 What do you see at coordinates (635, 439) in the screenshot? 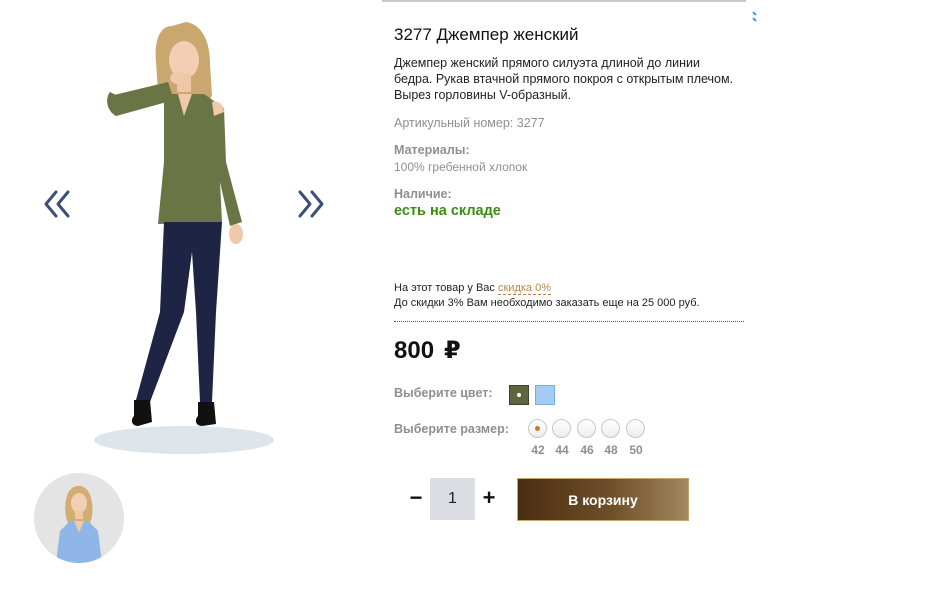
I see `size-option-50: 50` at bounding box center [635, 439].